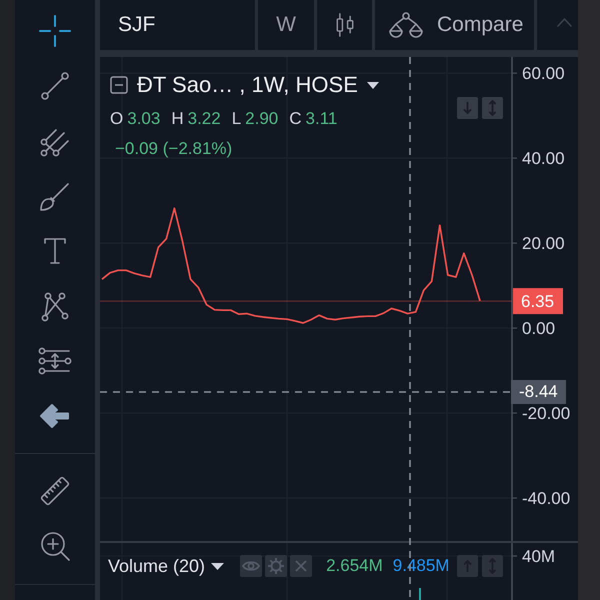 Image resolution: width=600 pixels, height=600 pixels. What do you see at coordinates (322, 119) in the screenshot?
I see `ohlc-value: 3.11` at bounding box center [322, 119].